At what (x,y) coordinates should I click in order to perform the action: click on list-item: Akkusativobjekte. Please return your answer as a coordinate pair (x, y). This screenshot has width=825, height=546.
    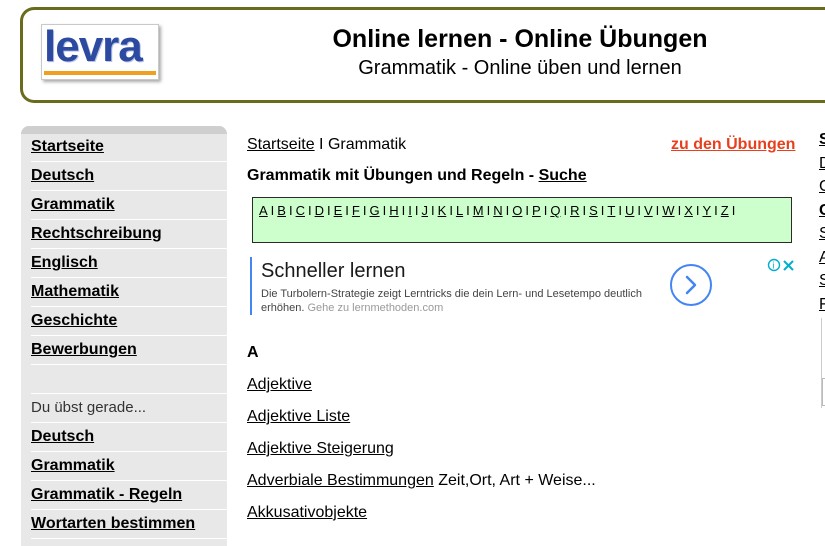
    Looking at the image, I should click on (307, 513).